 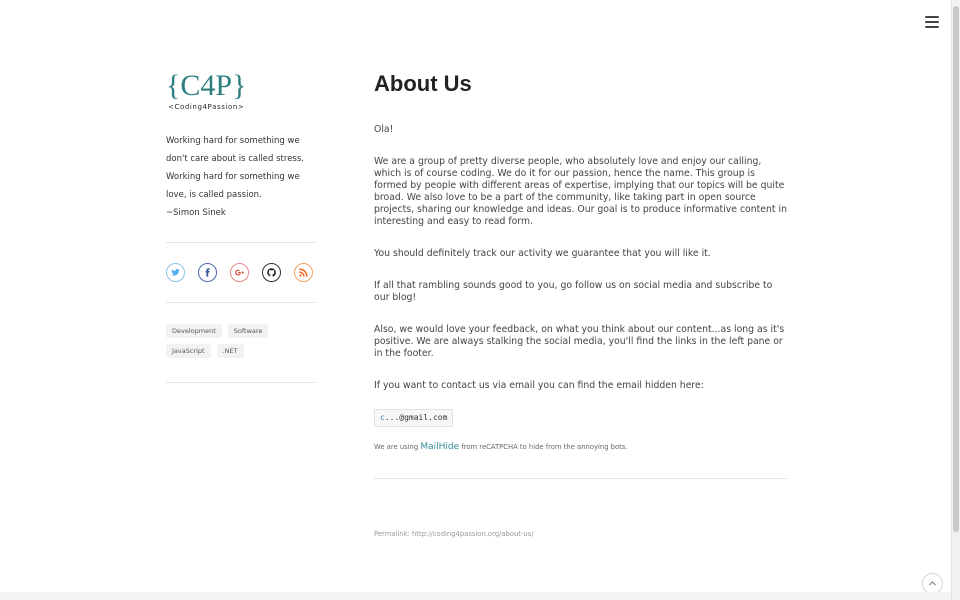 What do you see at coordinates (194, 331) in the screenshot?
I see `tag-development: Development` at bounding box center [194, 331].